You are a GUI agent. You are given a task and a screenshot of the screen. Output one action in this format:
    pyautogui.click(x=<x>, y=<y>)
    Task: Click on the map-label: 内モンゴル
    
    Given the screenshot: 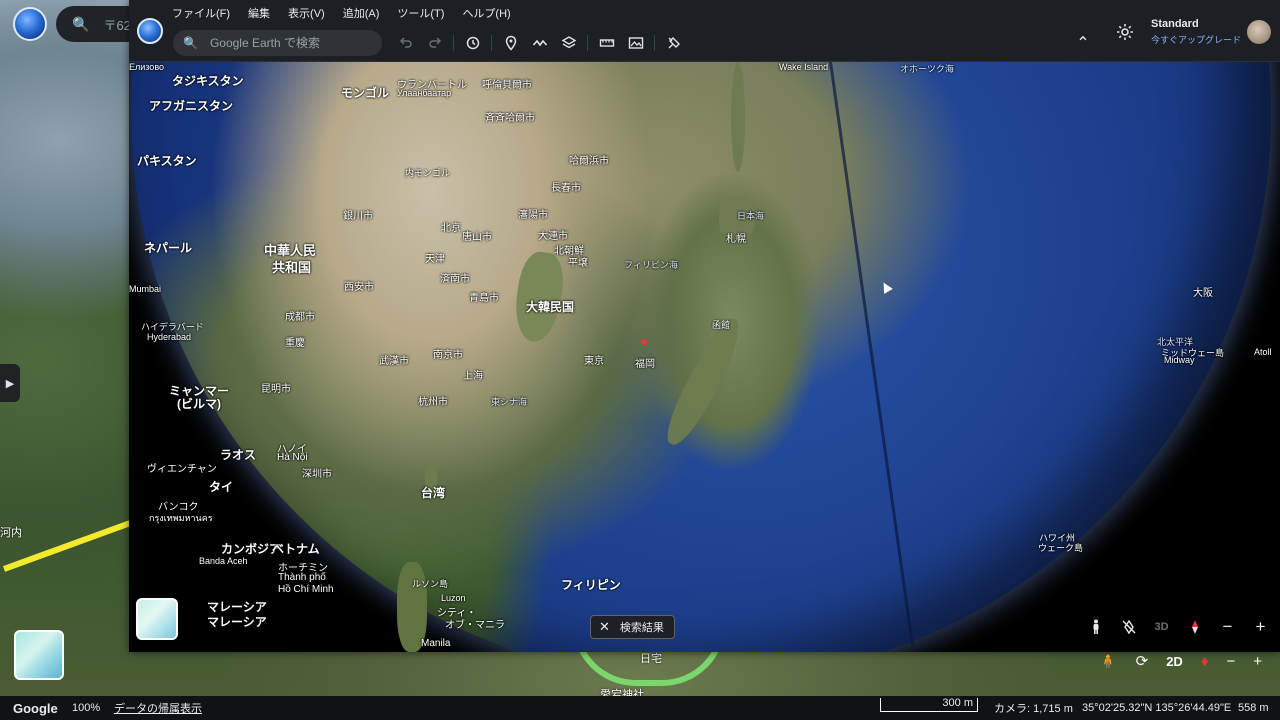 What is the action you would take?
    pyautogui.click(x=427, y=172)
    